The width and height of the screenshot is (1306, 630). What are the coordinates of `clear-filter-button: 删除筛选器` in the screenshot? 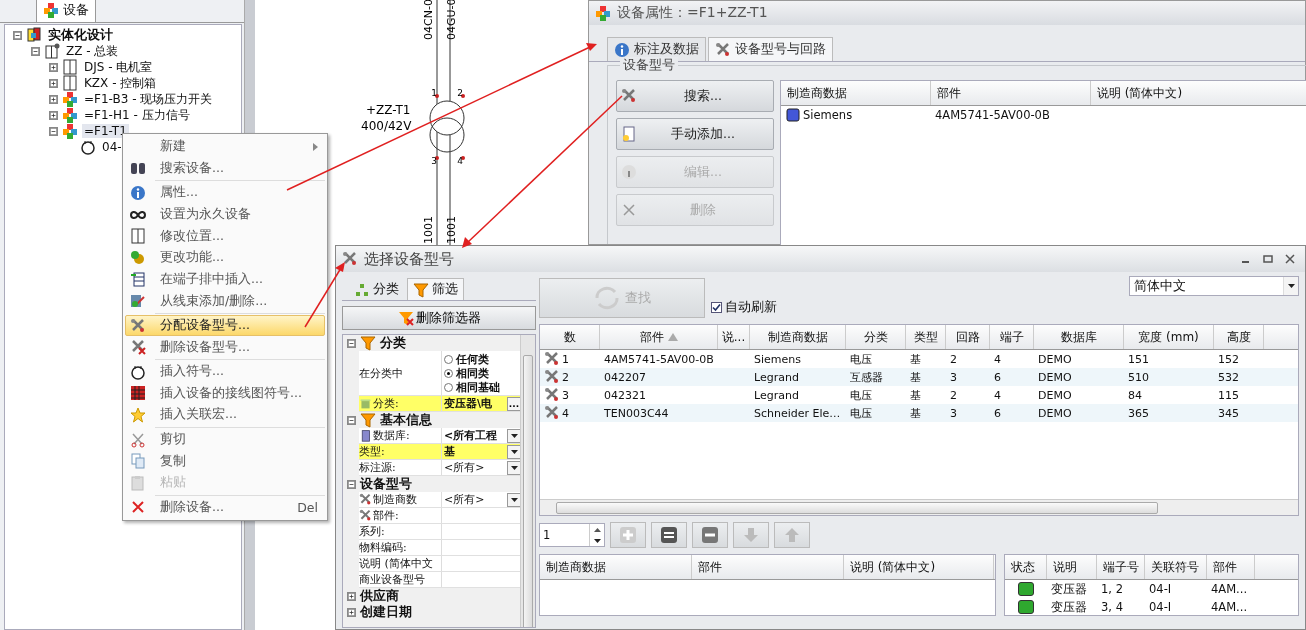 It's located at (439, 318).